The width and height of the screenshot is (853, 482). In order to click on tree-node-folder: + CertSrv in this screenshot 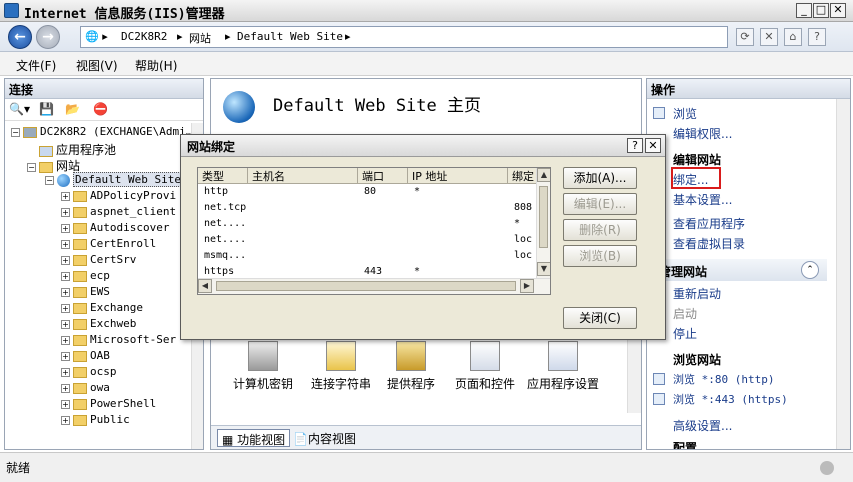, I will do `click(98, 261)`.